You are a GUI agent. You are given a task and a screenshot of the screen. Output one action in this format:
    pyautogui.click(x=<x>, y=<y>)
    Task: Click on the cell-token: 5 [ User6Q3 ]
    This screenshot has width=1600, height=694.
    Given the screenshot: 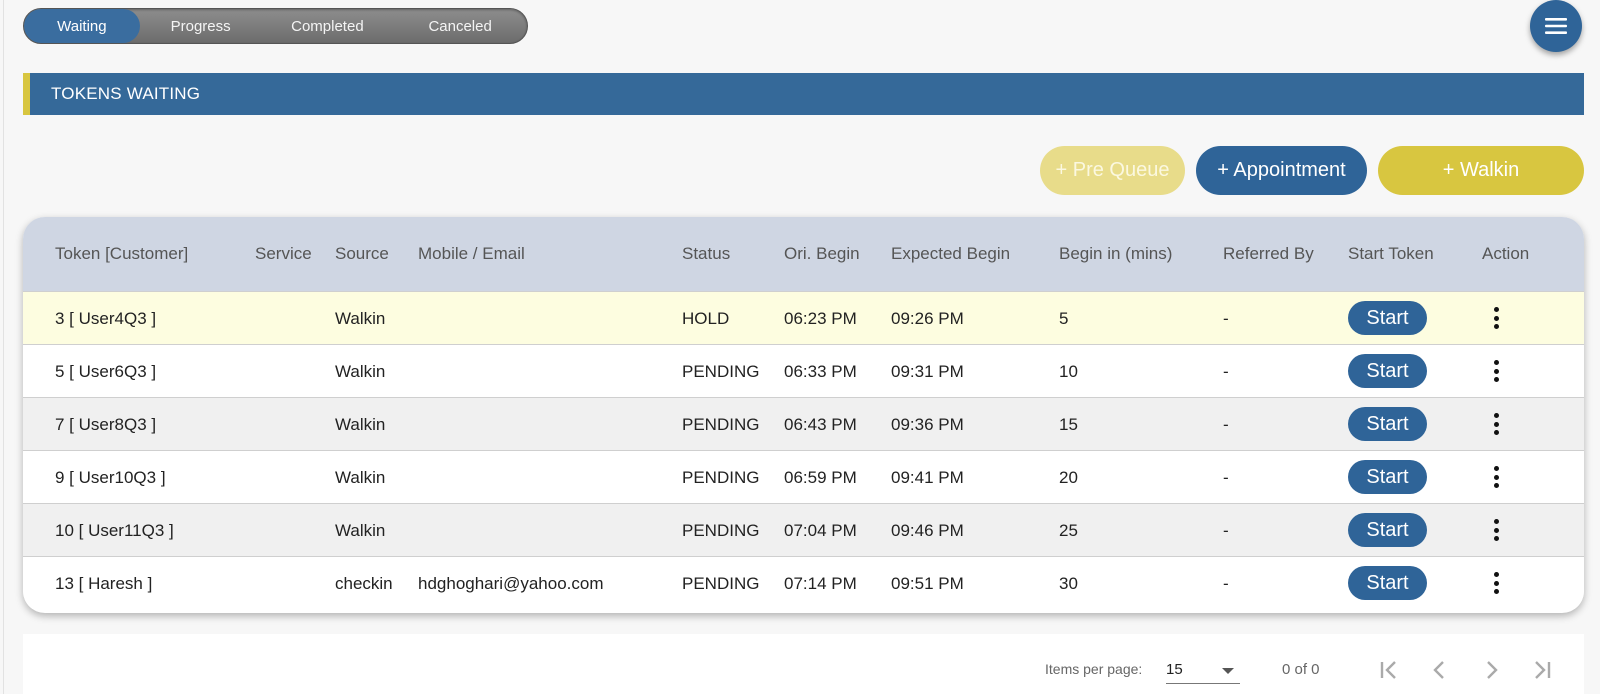 What is the action you would take?
    pyautogui.click(x=106, y=371)
    